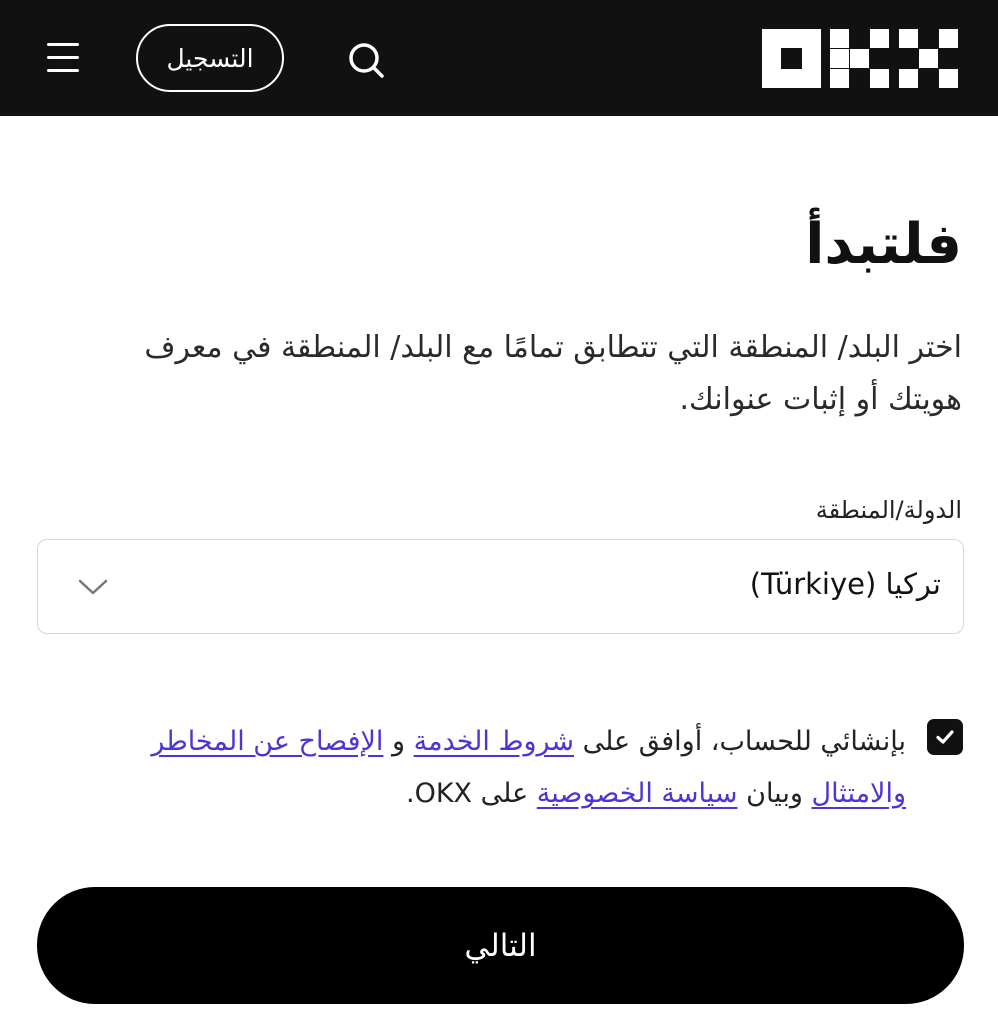 The height and width of the screenshot is (1024, 998). I want to click on country-select: تركيا (Türkiye), so click(500, 586).